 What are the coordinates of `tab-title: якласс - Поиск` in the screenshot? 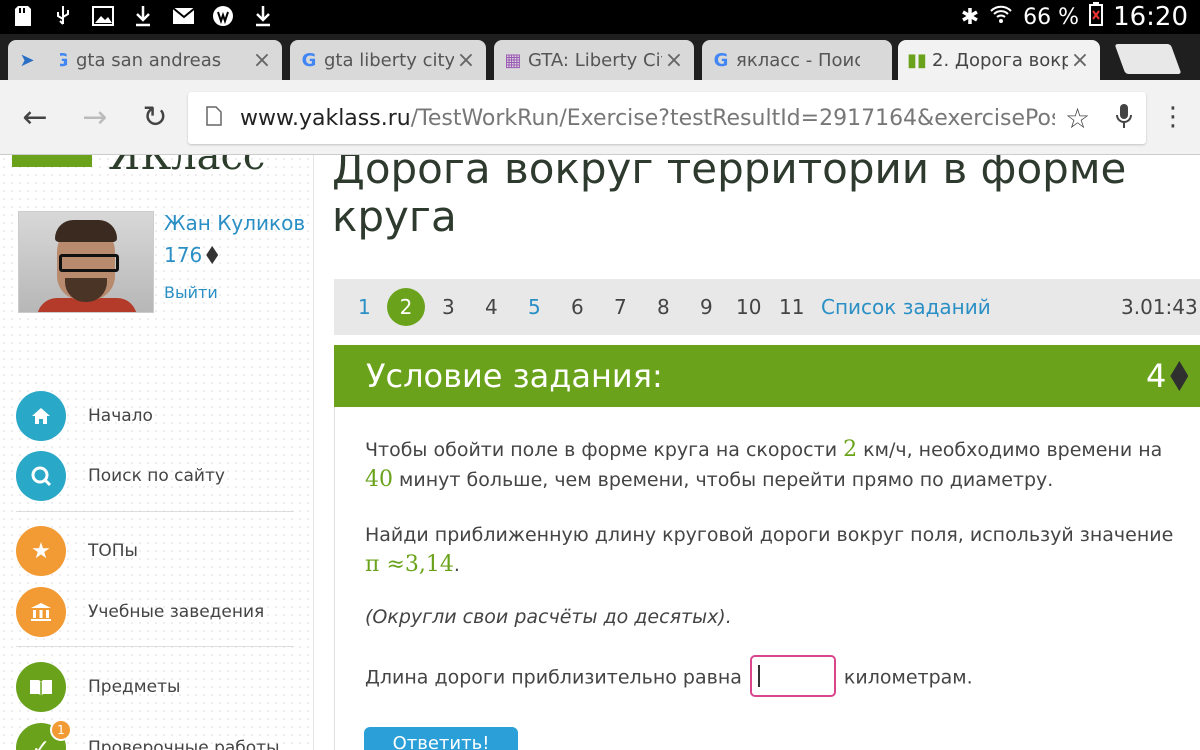 It's located at (798, 60).